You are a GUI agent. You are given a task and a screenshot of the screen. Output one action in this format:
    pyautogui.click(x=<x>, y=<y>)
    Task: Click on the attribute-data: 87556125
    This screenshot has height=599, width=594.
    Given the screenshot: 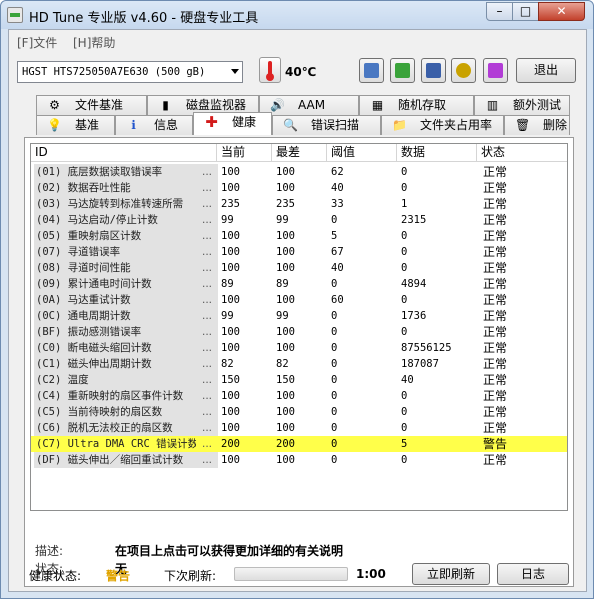 What is the action you would take?
    pyautogui.click(x=426, y=348)
    